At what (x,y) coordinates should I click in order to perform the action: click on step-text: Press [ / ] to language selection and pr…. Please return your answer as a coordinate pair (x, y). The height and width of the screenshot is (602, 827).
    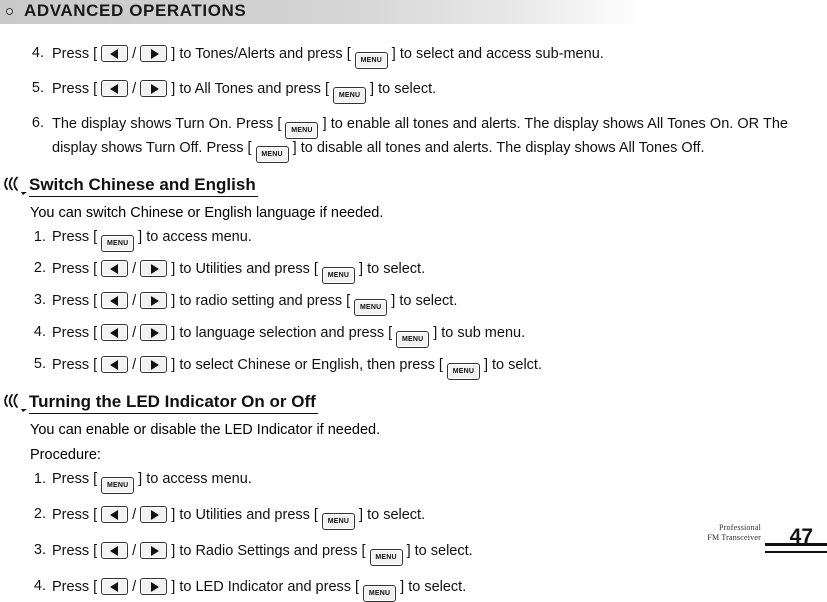
    Looking at the image, I should click on (439, 336).